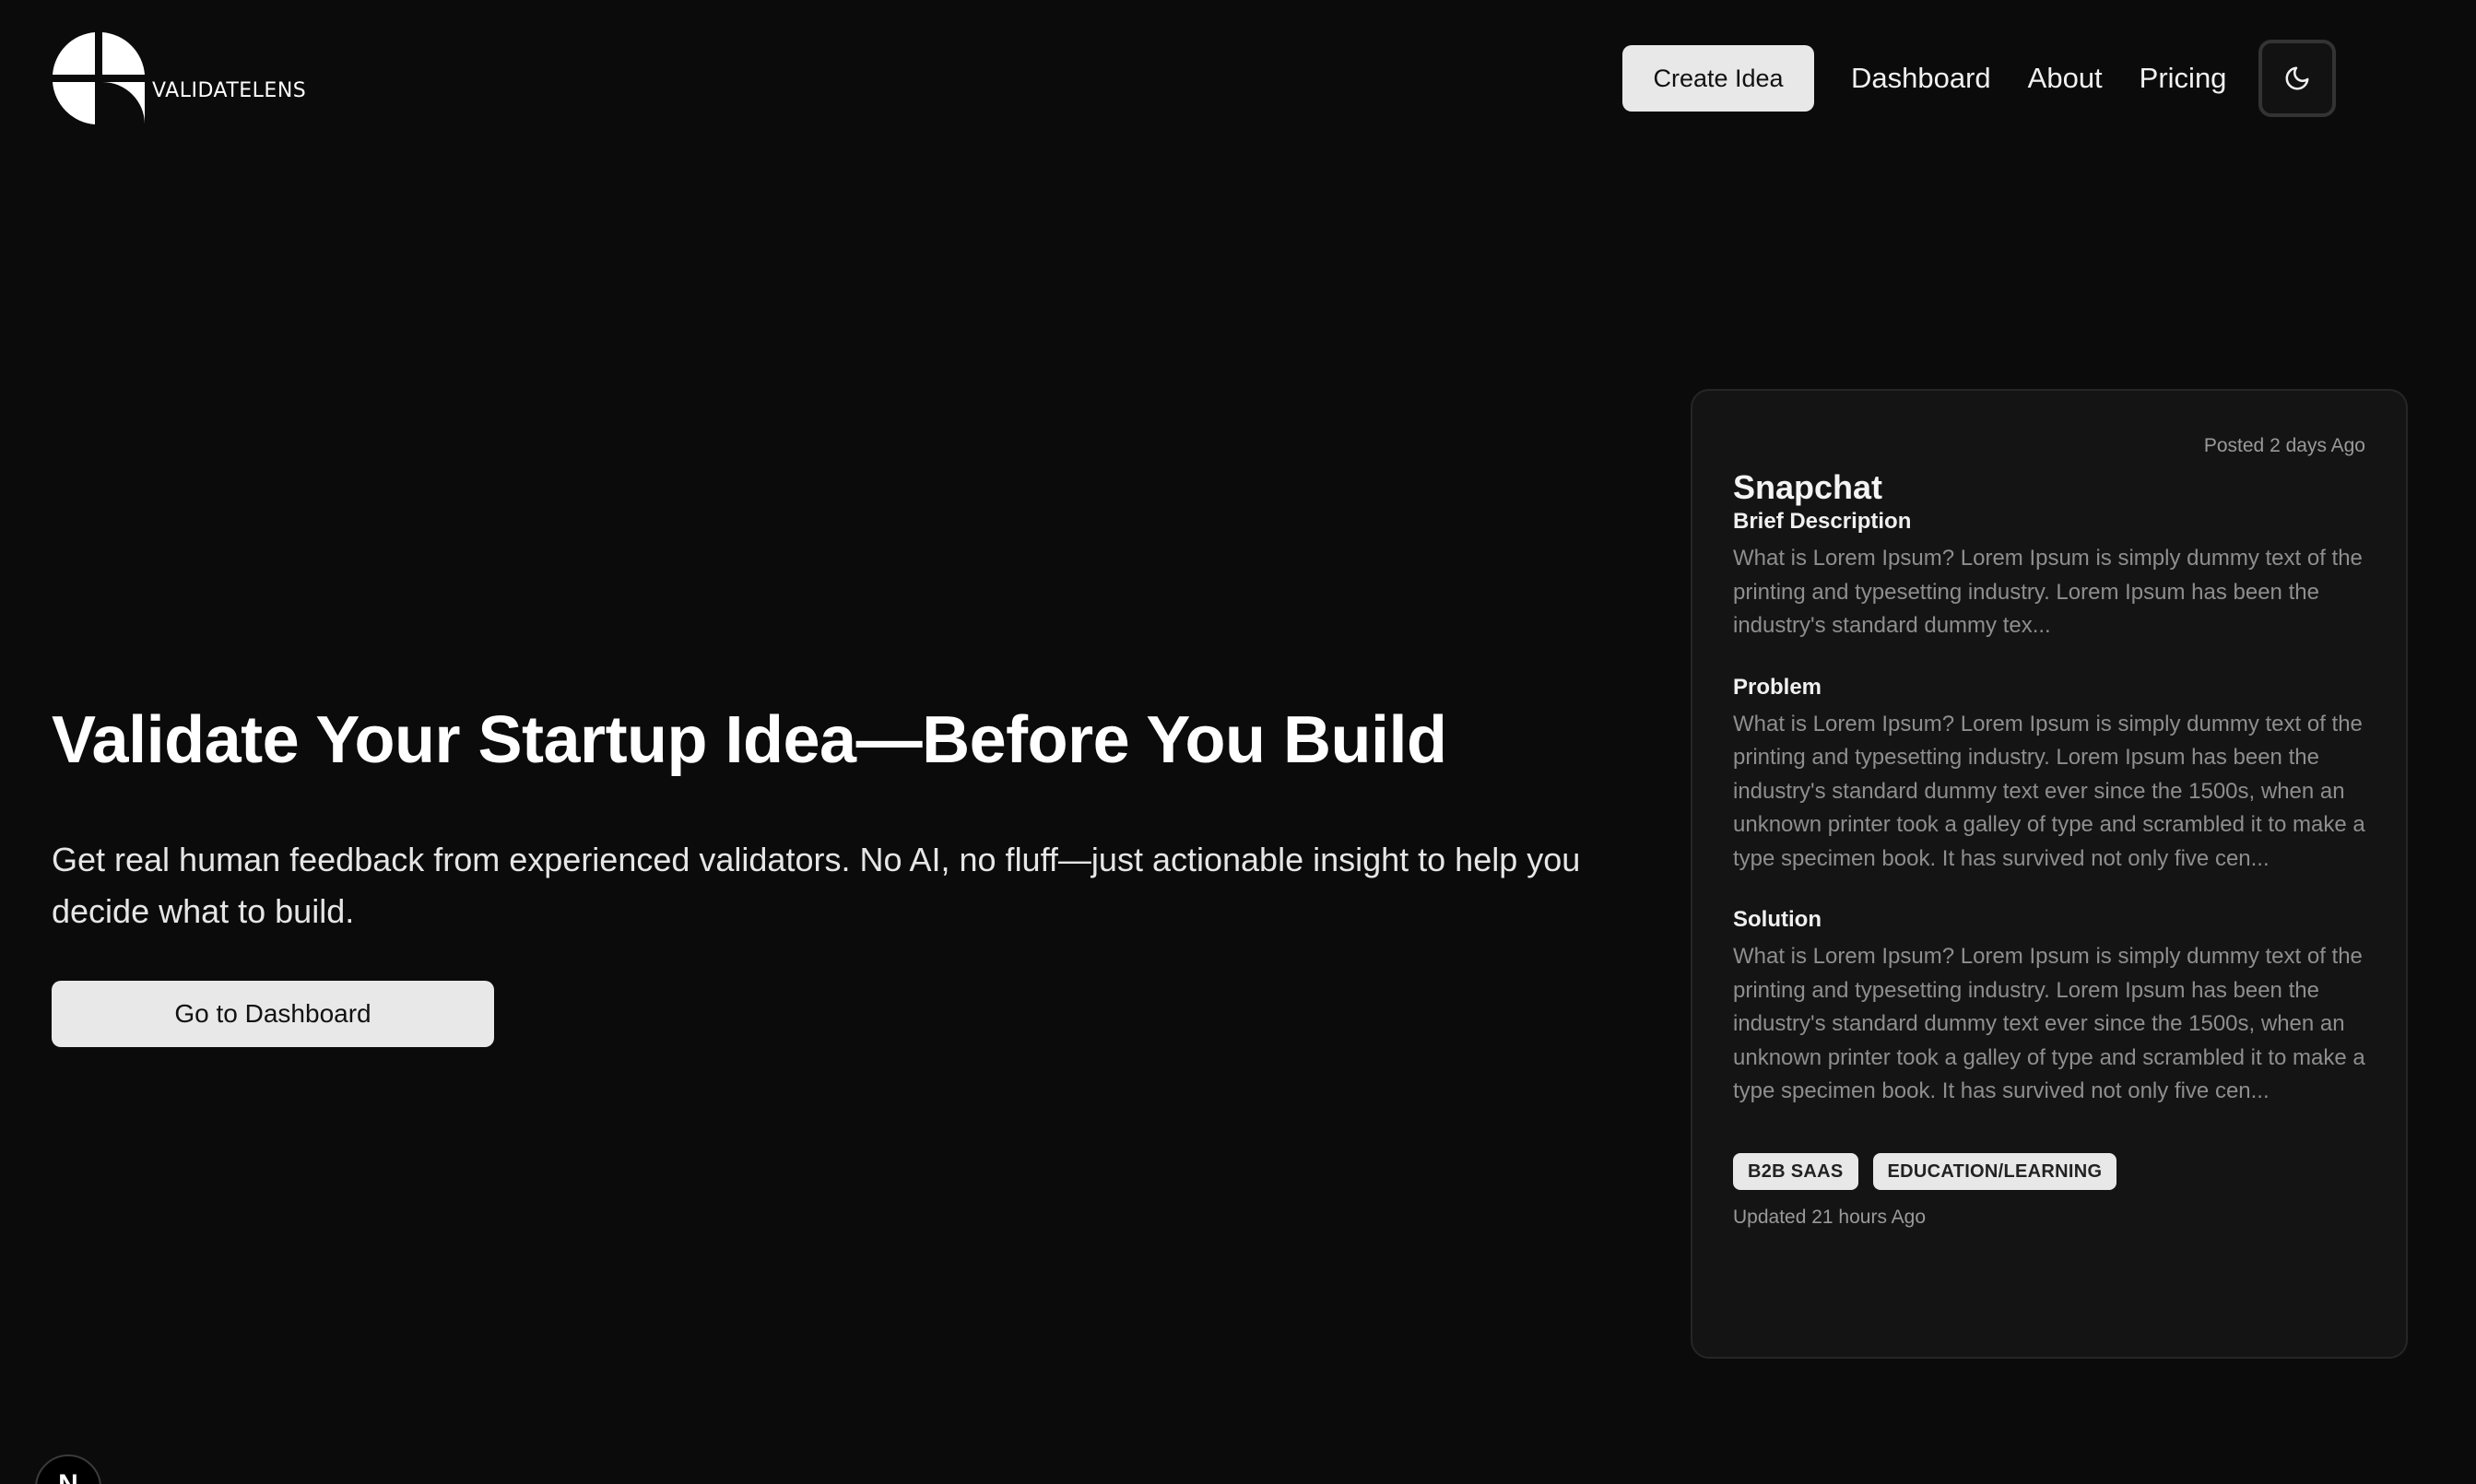 The width and height of the screenshot is (2476, 1484). What do you see at coordinates (179, 78) in the screenshot?
I see `brand-logo: VALIDATELENS` at bounding box center [179, 78].